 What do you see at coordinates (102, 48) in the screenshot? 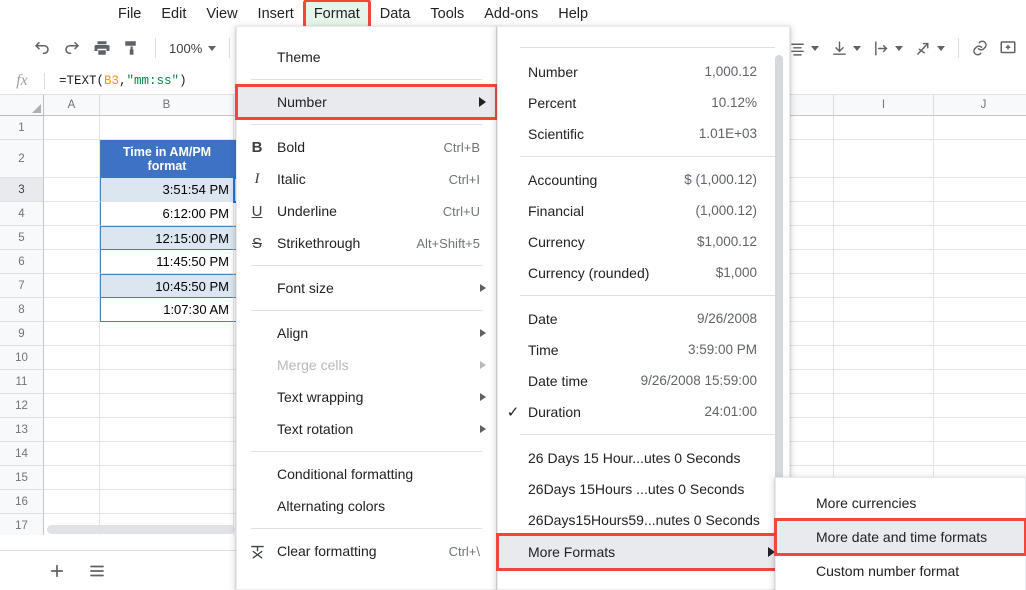
I see `print-icon` at bounding box center [102, 48].